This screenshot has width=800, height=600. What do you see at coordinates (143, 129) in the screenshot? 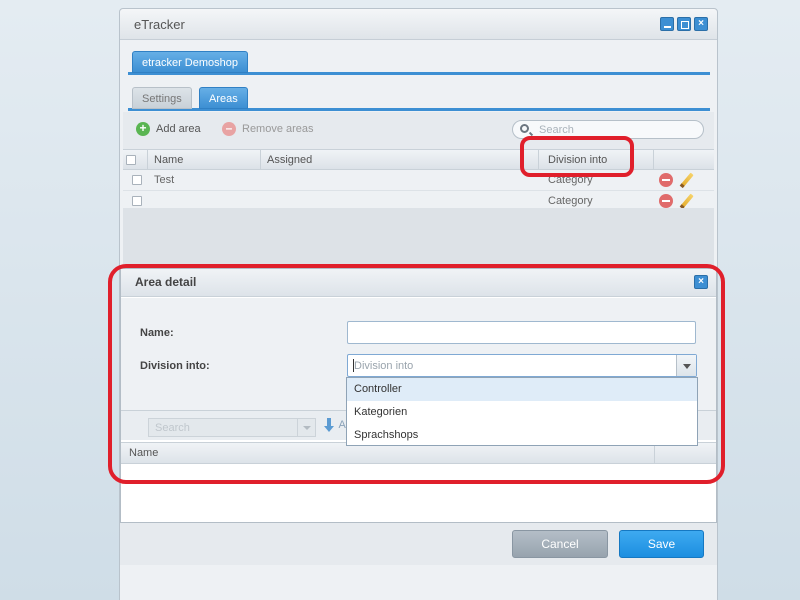
I see `plus-icon: +` at bounding box center [143, 129].